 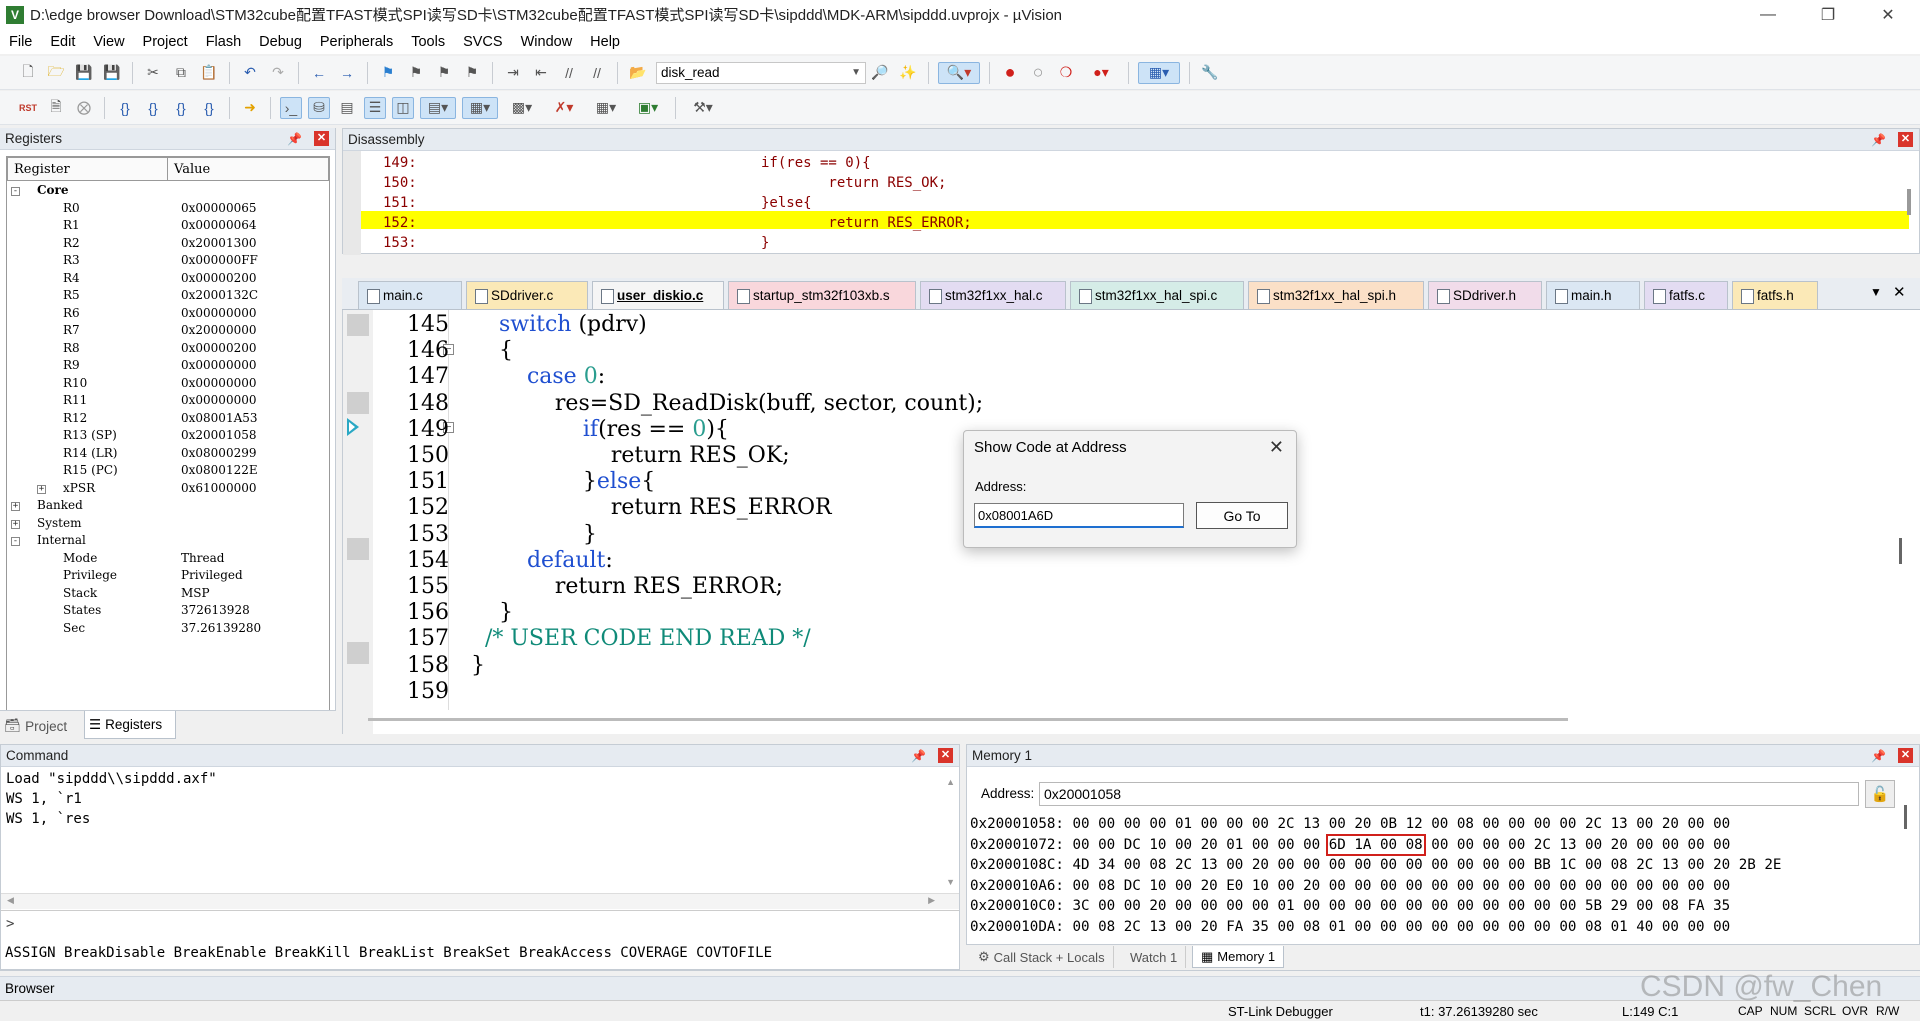 What do you see at coordinates (1276, 447) in the screenshot?
I see `dialog-close-icon: ✕` at bounding box center [1276, 447].